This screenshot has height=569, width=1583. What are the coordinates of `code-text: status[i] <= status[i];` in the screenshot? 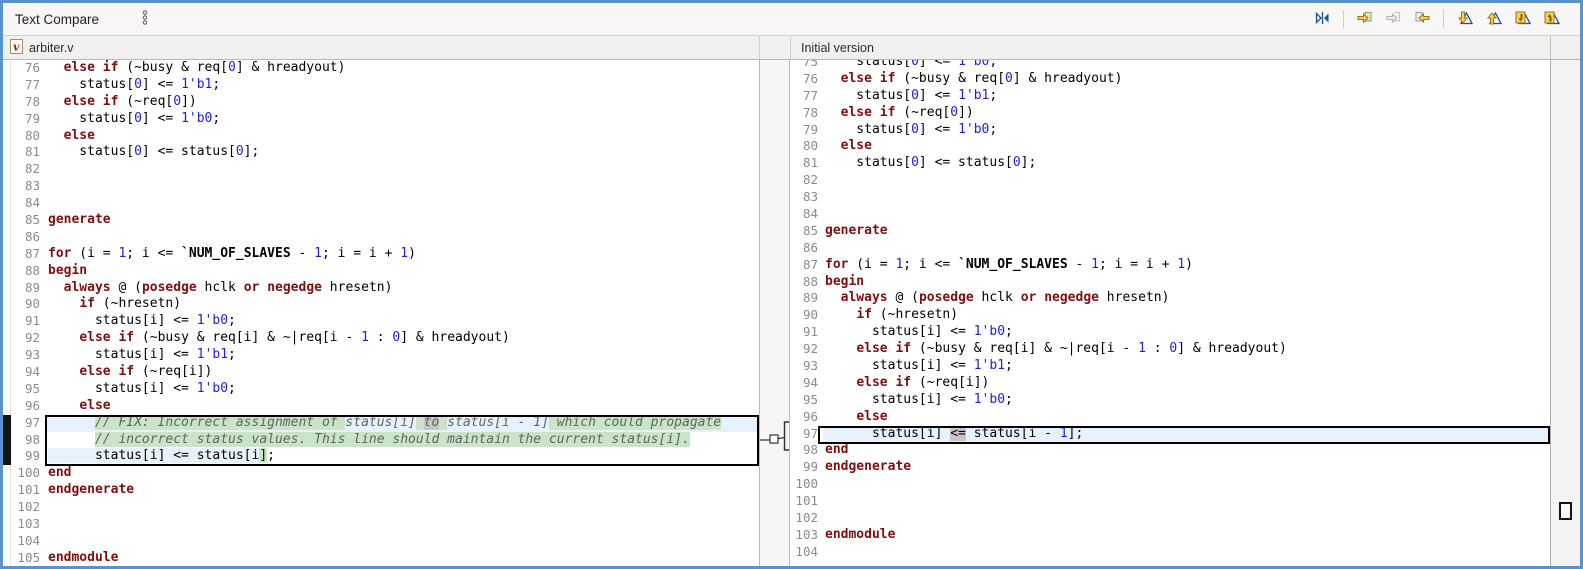 It's located at (402, 456).